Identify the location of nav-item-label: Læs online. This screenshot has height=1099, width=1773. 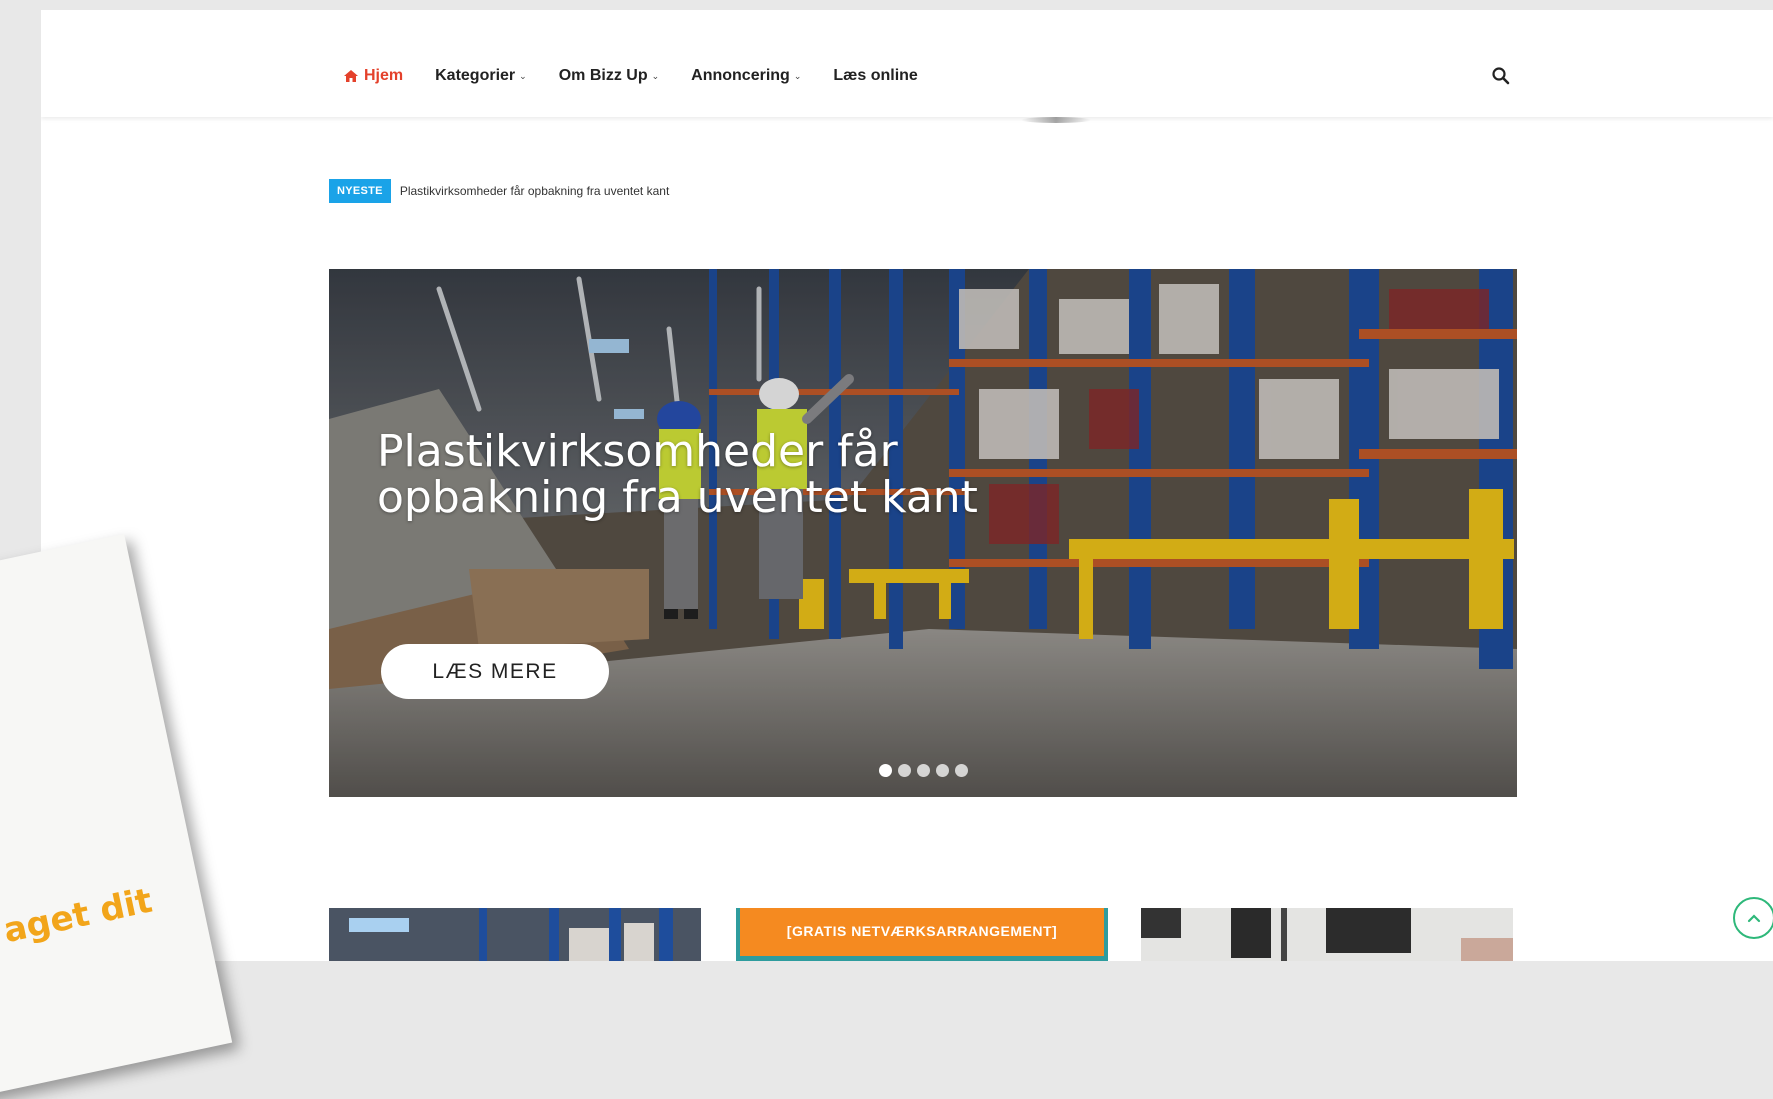
(875, 75).